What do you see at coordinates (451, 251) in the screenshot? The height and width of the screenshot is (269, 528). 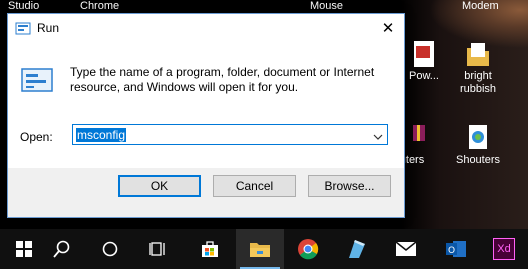 I see `svg-text: O` at bounding box center [451, 251].